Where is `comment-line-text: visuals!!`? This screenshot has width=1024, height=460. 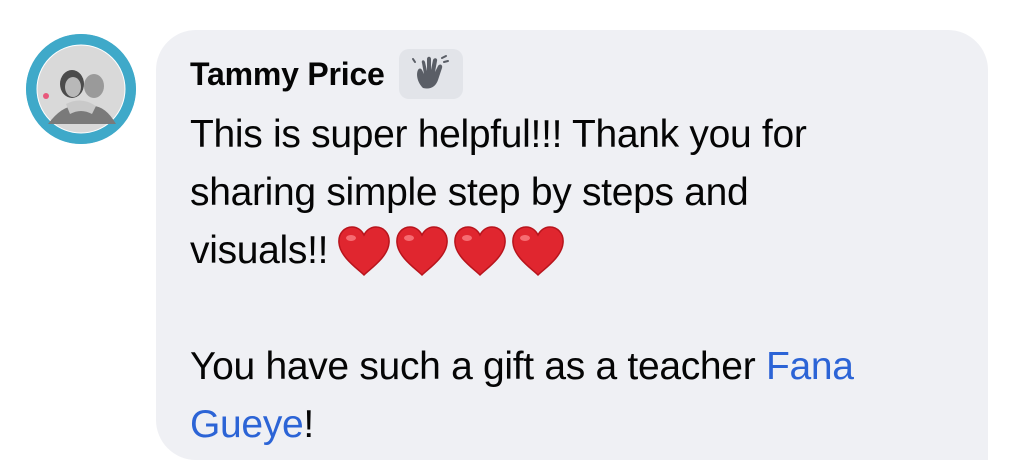 comment-line-text: visuals!! is located at coordinates (259, 250).